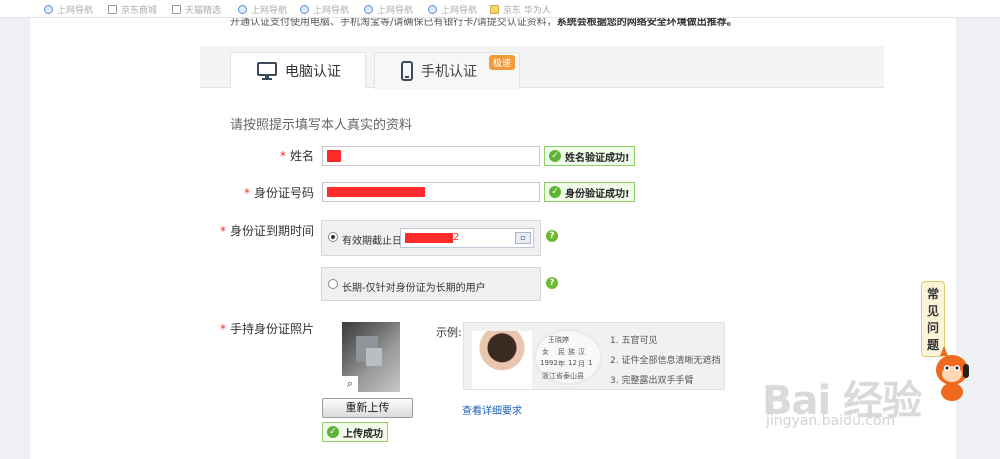 The height and width of the screenshot is (459, 1000). What do you see at coordinates (589, 192) in the screenshot?
I see `id-success-badge: ✓ 身份验证成功!` at bounding box center [589, 192].